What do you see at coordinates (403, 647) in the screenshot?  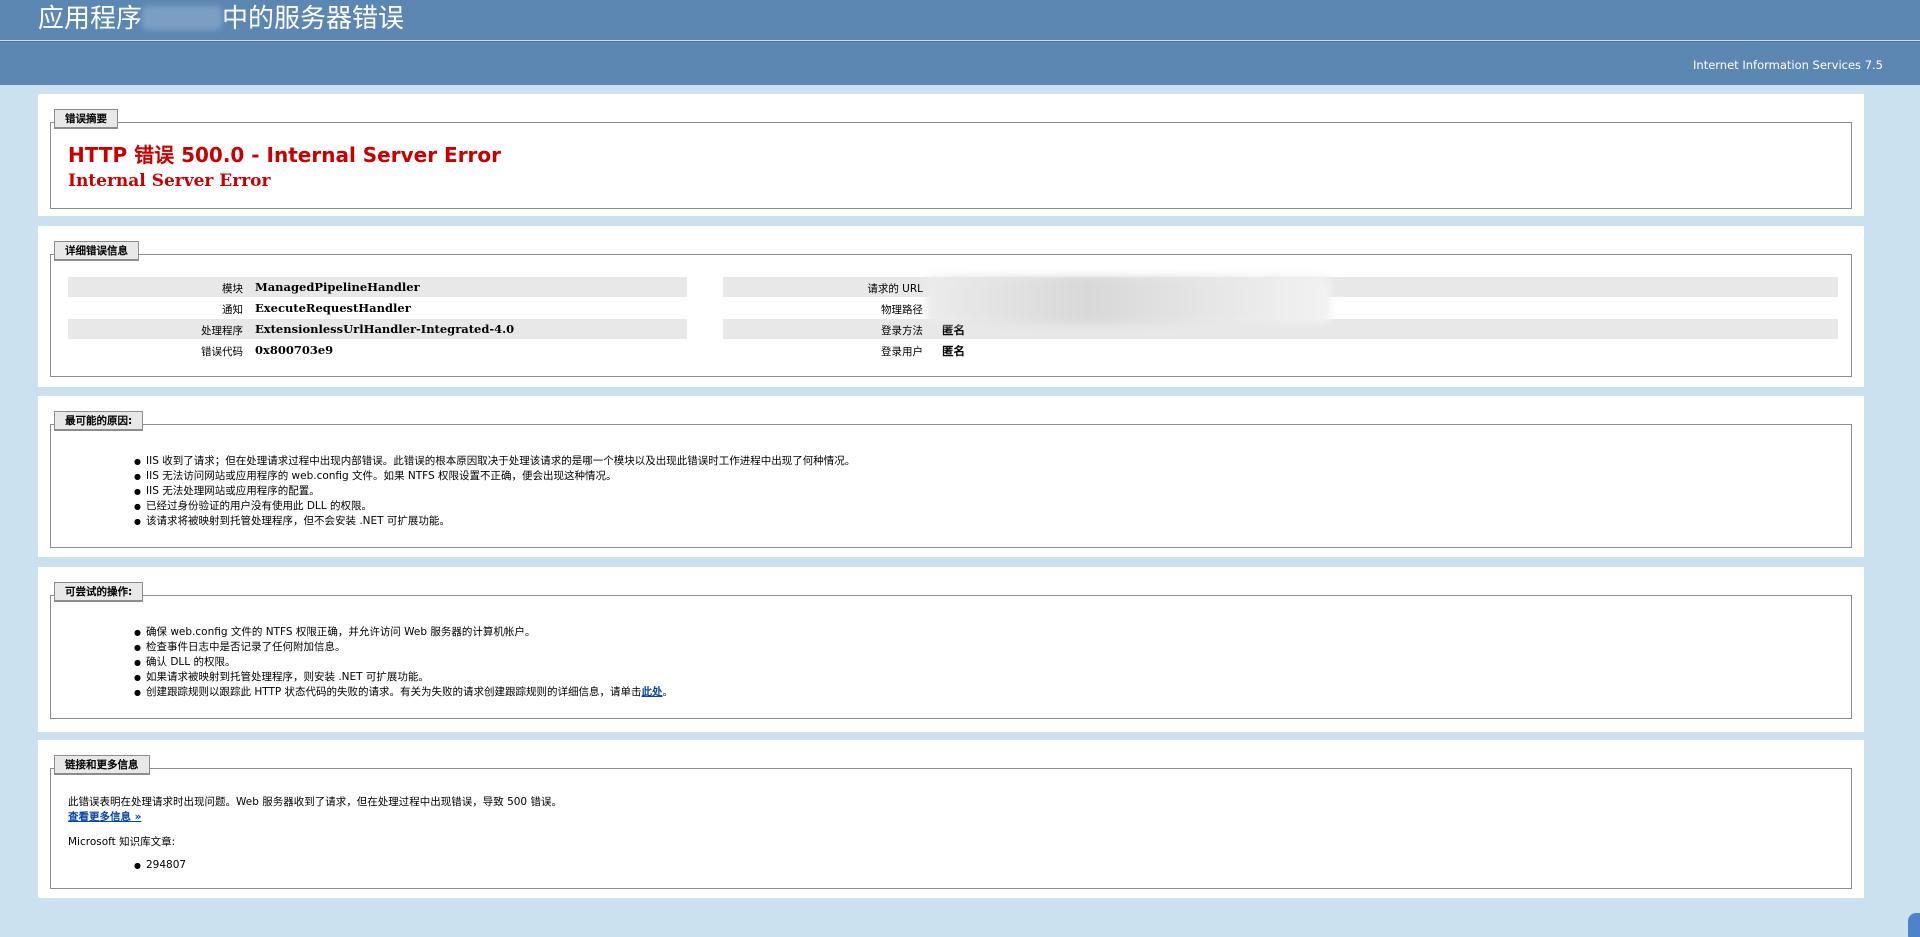 I see `list-item: 检查事件日志中是否记录了任何附加信息。` at bounding box center [403, 647].